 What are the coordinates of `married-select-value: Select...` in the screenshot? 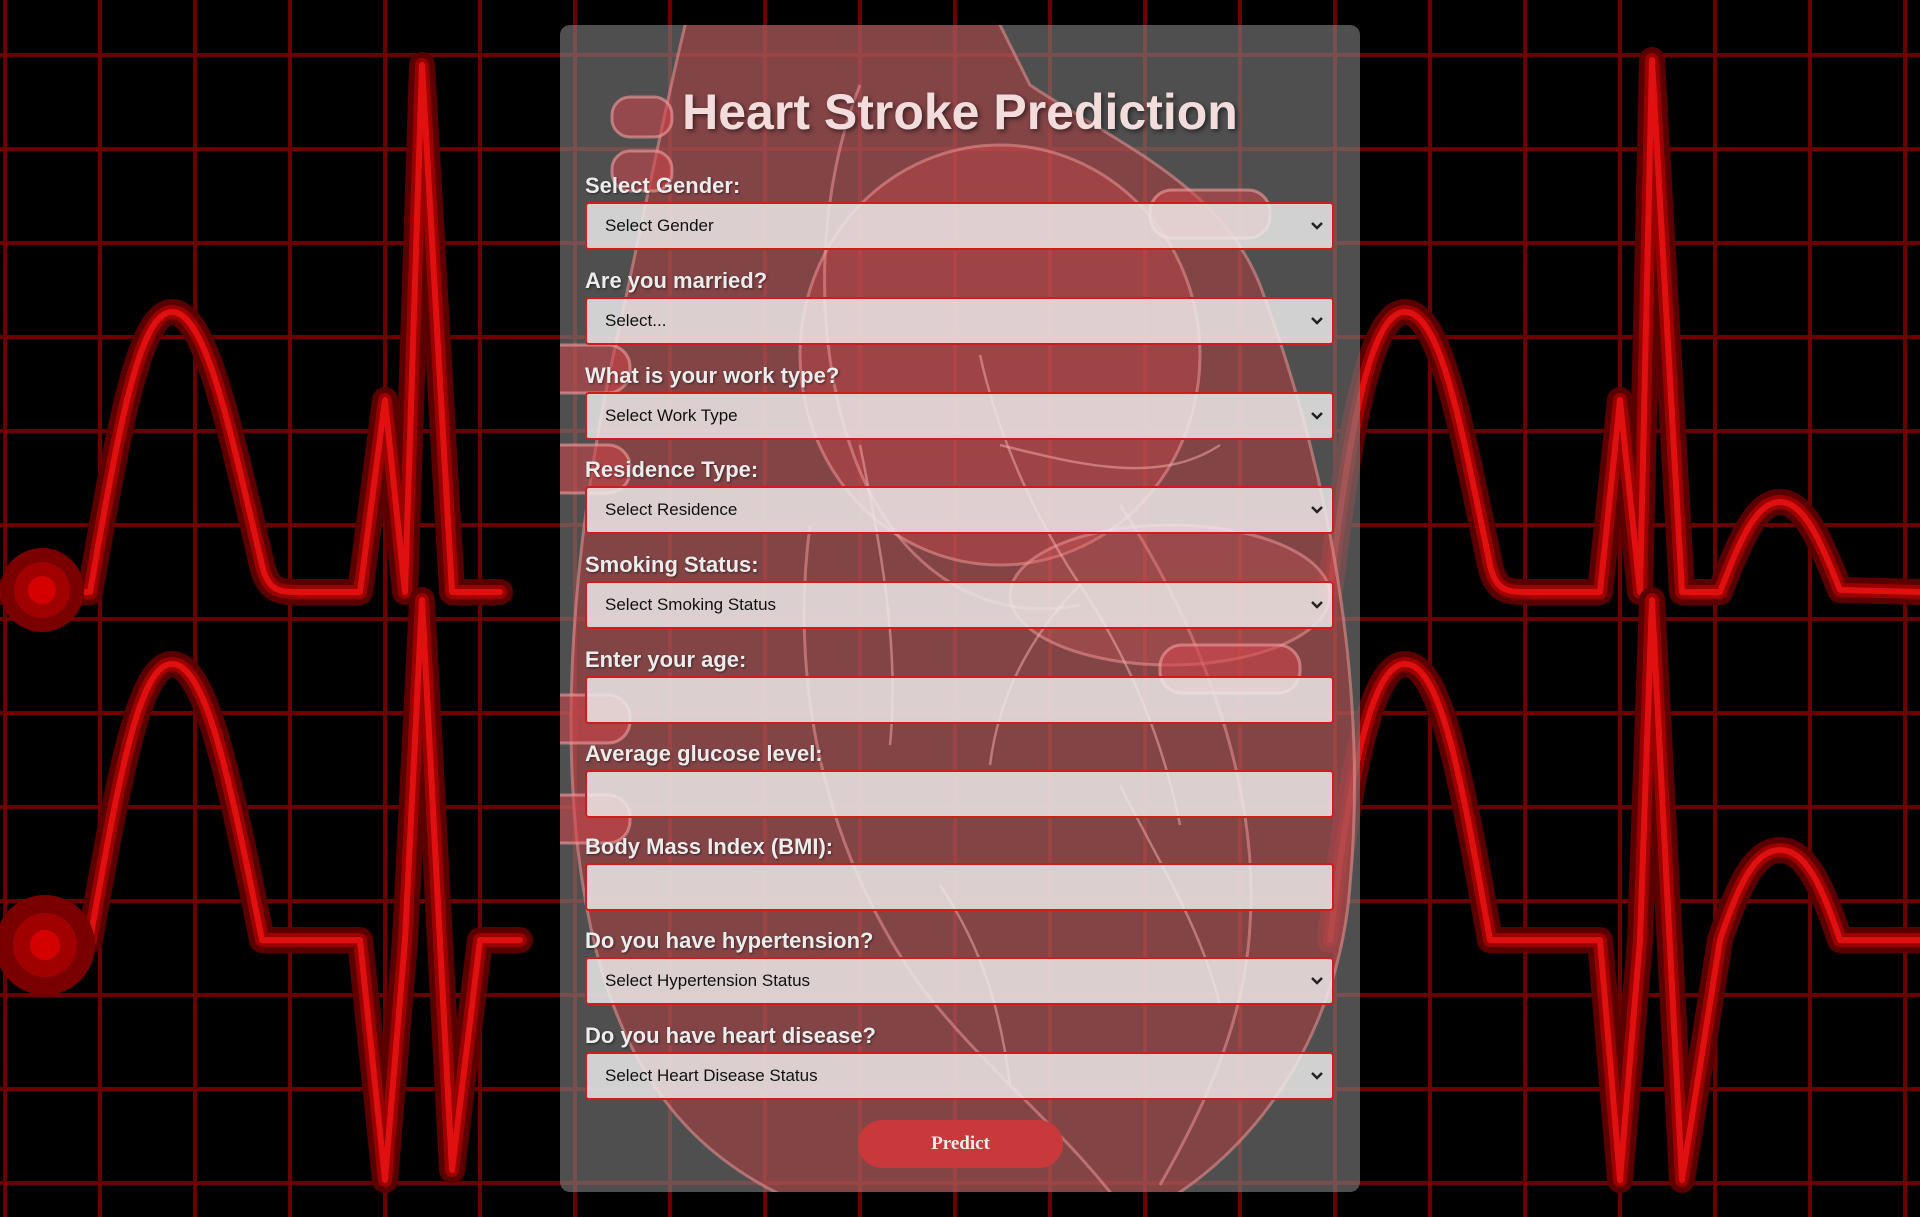 It's located at (636, 320).